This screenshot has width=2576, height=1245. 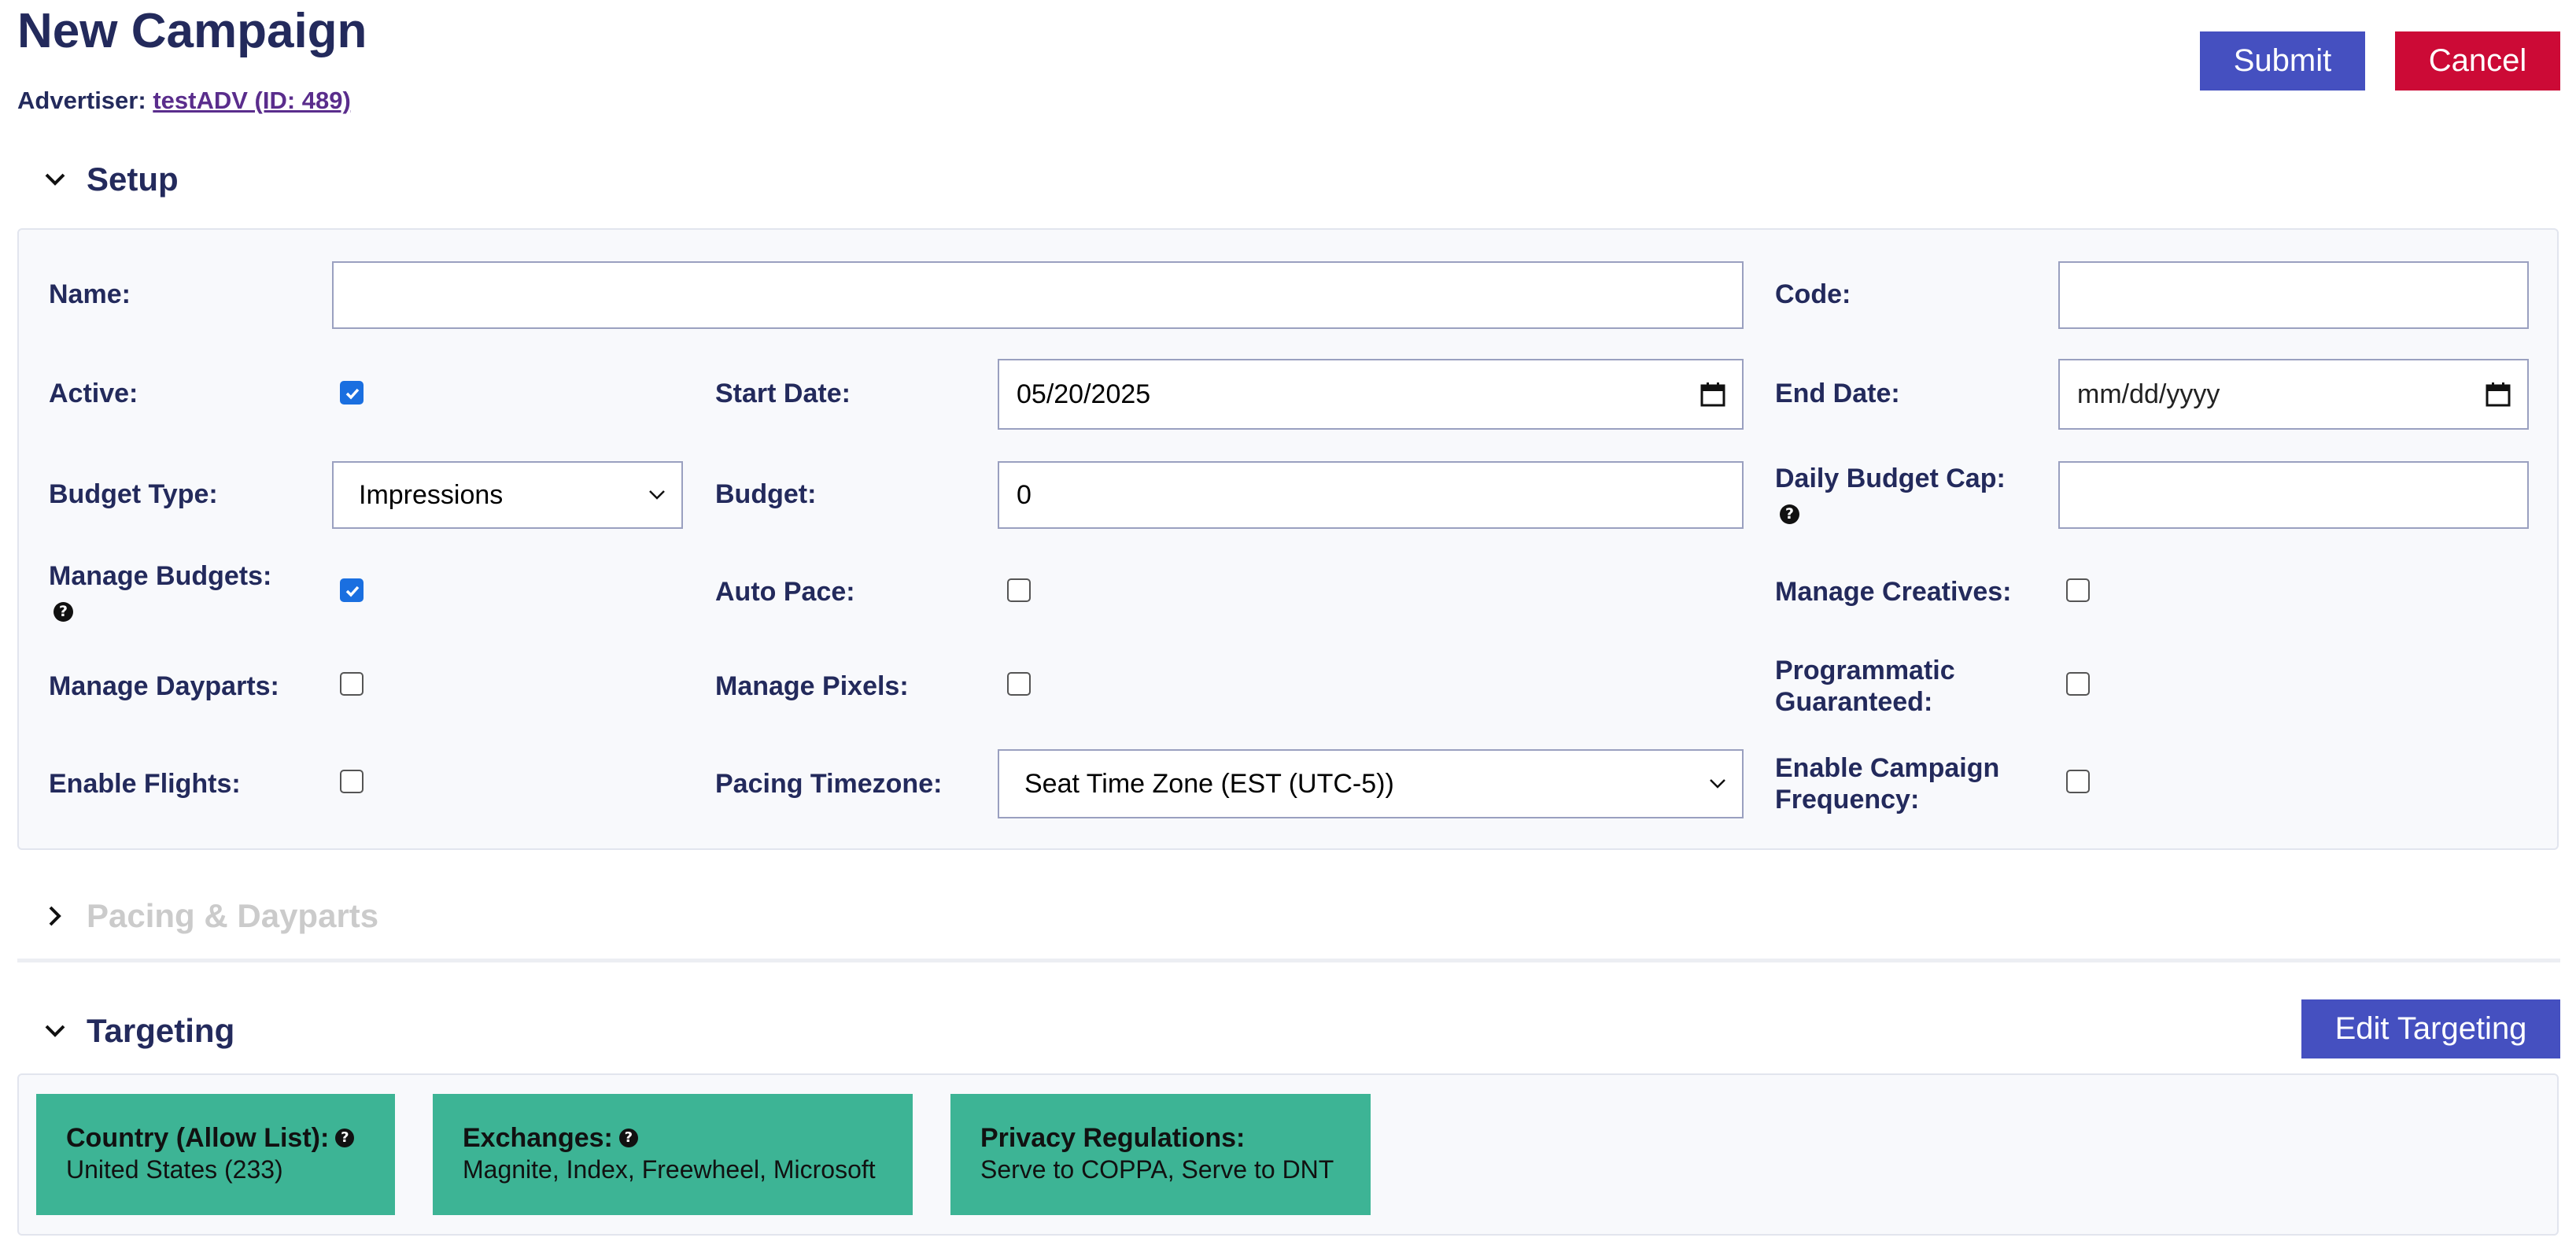 What do you see at coordinates (1157, 1169) in the screenshot?
I see `targeting-card-value: Serve to COPPA, Serve to DNT` at bounding box center [1157, 1169].